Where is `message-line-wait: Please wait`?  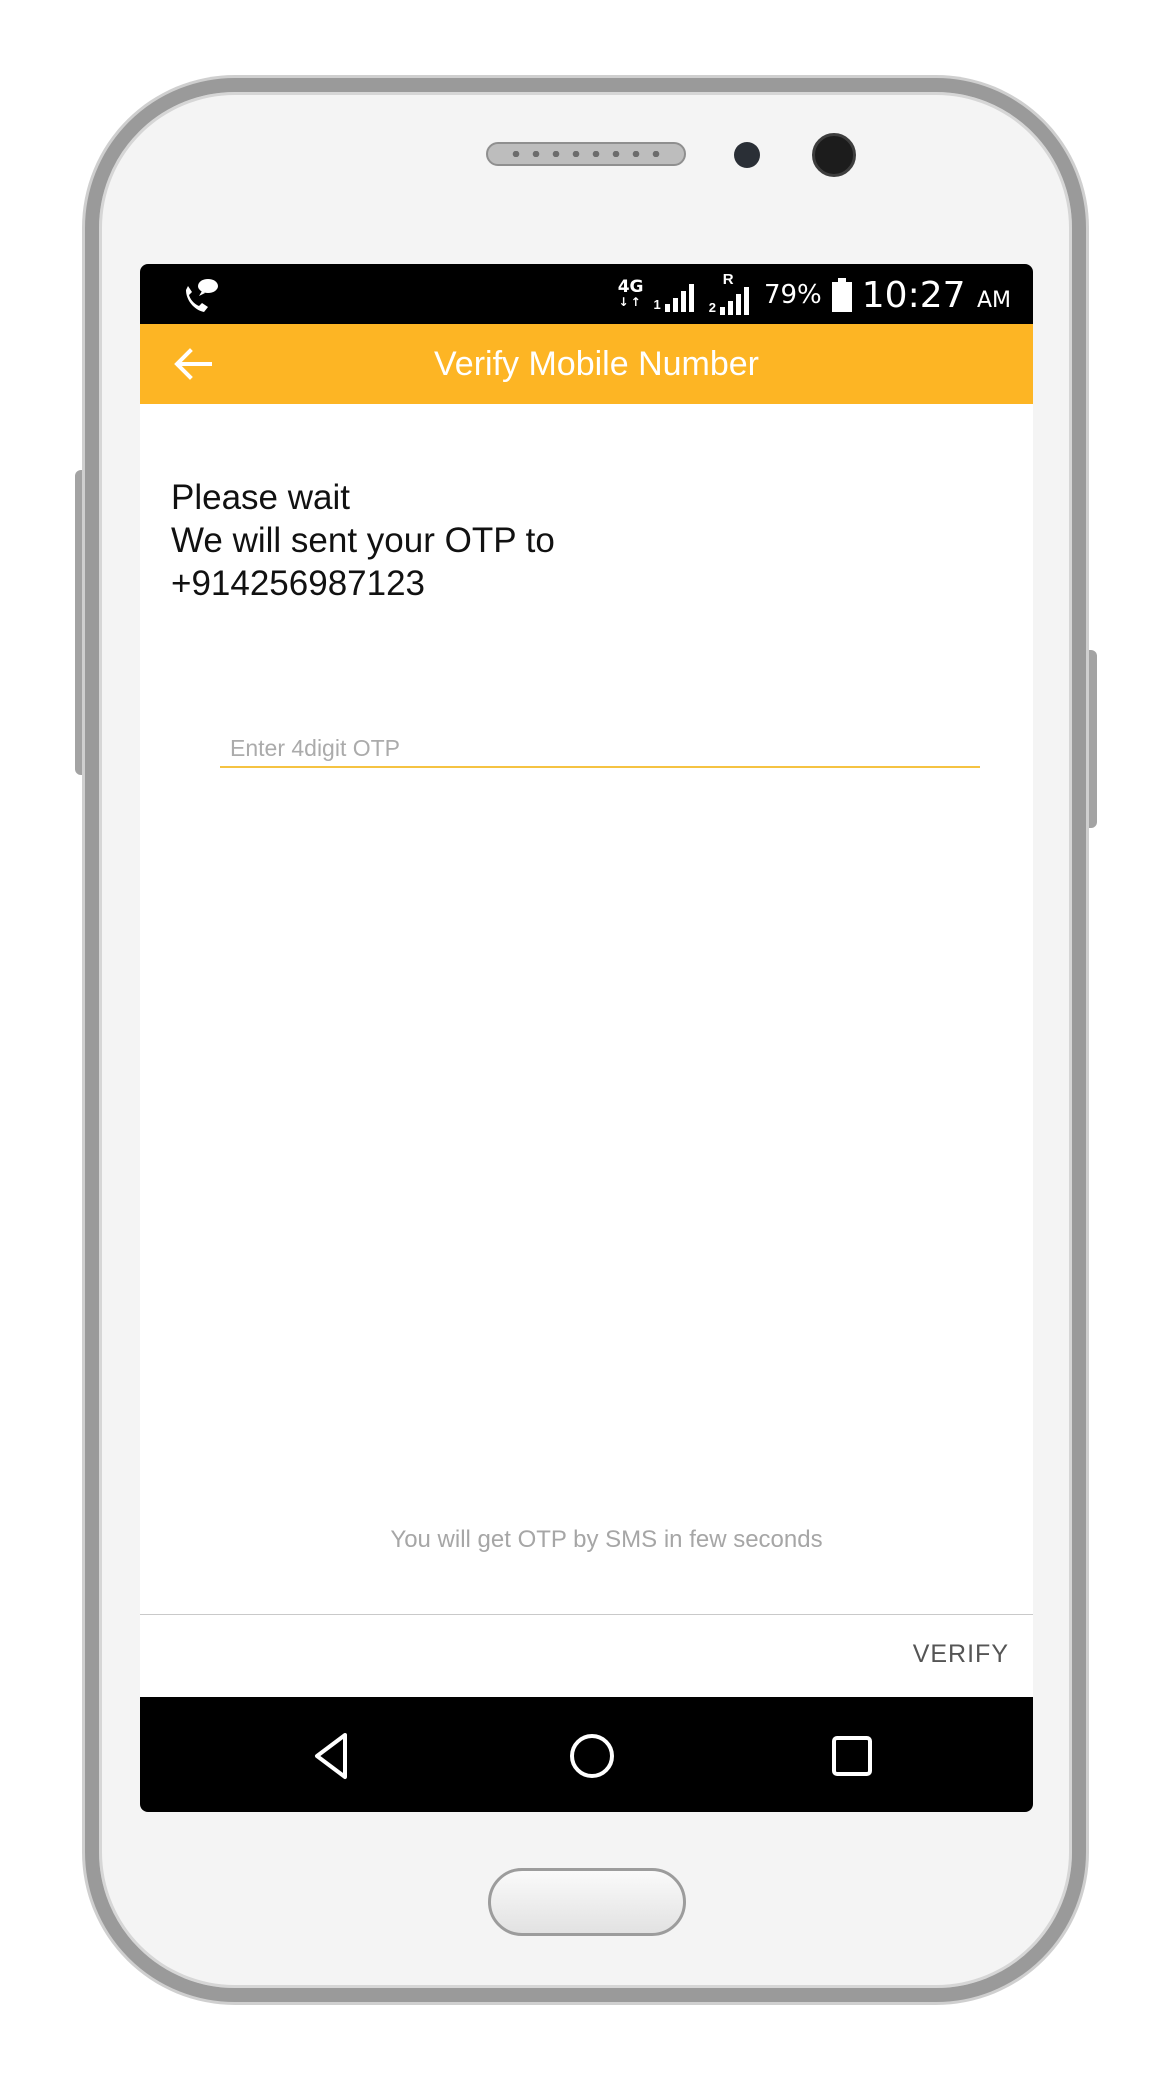 message-line-wait: Please wait is located at coordinates (260, 497).